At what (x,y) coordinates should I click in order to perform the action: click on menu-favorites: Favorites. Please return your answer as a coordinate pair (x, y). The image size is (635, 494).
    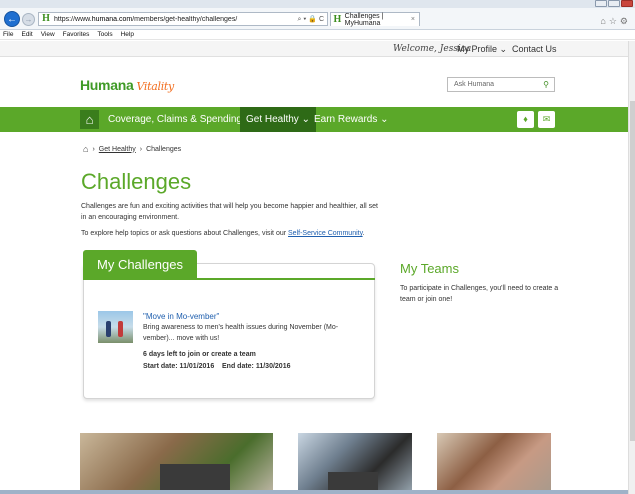
    Looking at the image, I should click on (76, 34).